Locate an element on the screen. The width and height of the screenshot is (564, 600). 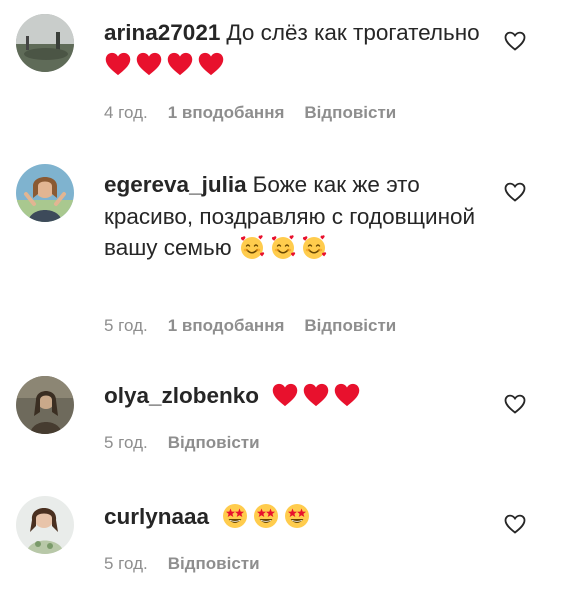
comment-username: egereva_julia is located at coordinates (175, 184).